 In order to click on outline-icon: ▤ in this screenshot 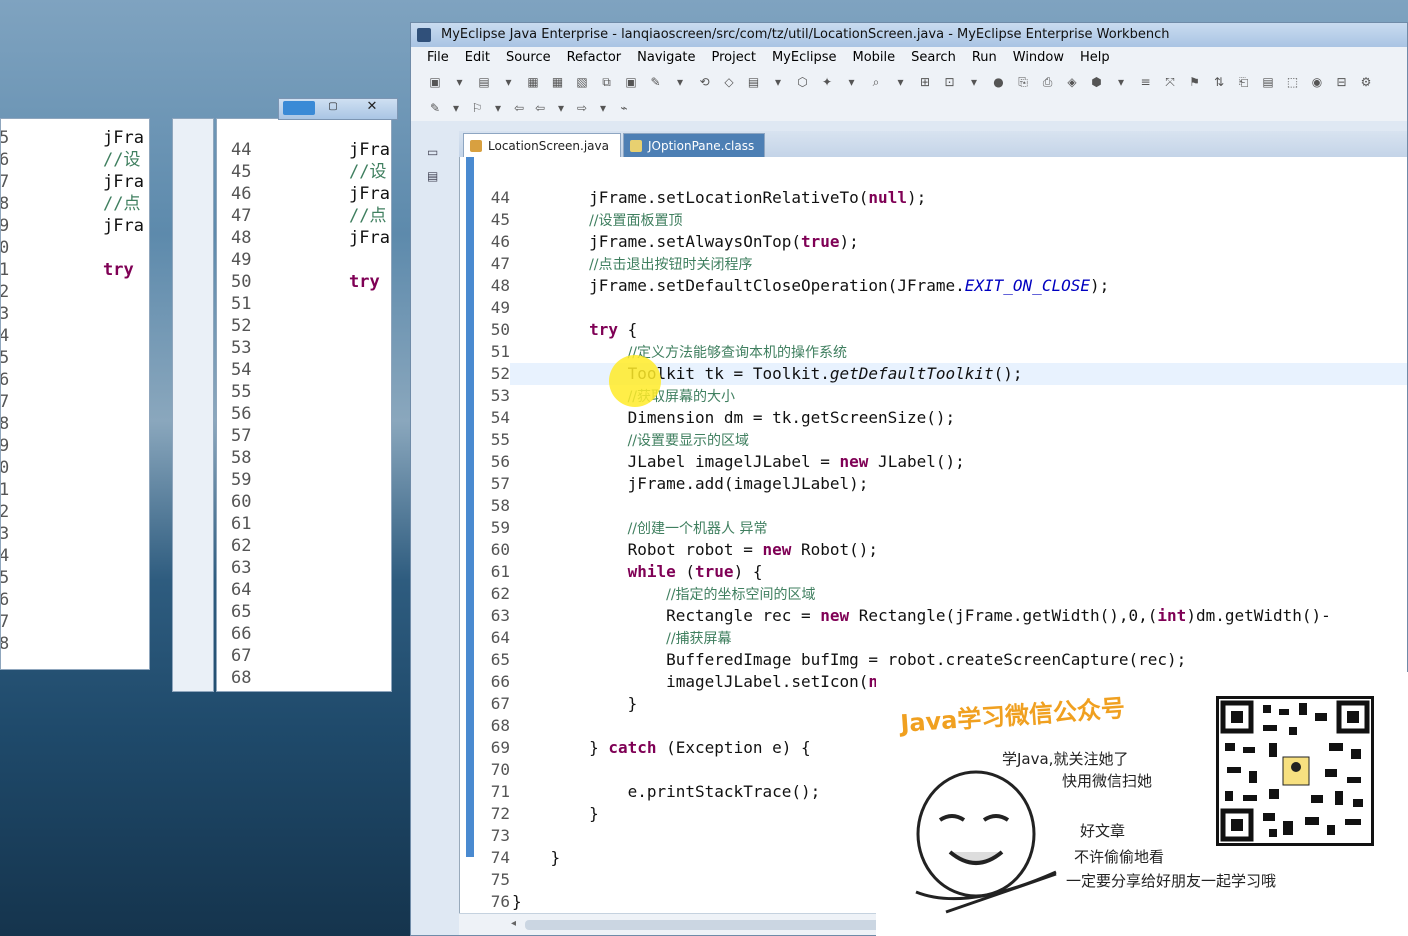, I will do `click(432, 176)`.